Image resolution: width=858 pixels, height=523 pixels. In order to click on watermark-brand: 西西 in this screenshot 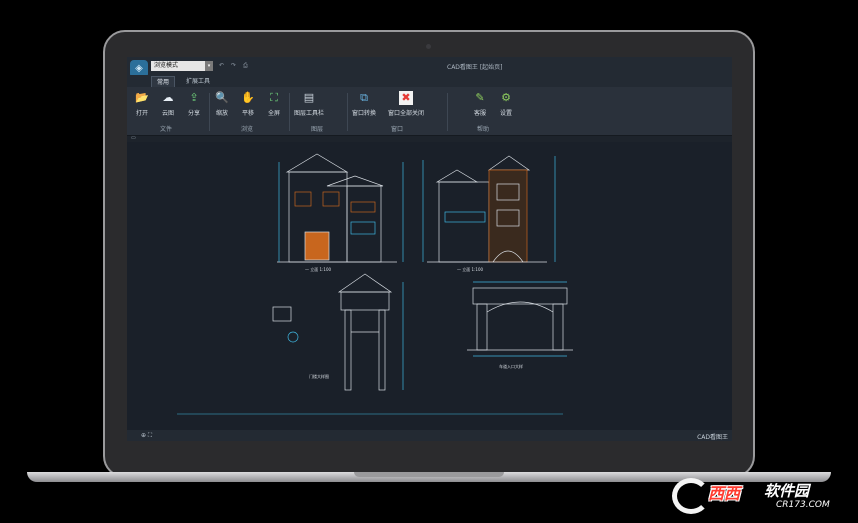, I will do `click(724, 493)`.